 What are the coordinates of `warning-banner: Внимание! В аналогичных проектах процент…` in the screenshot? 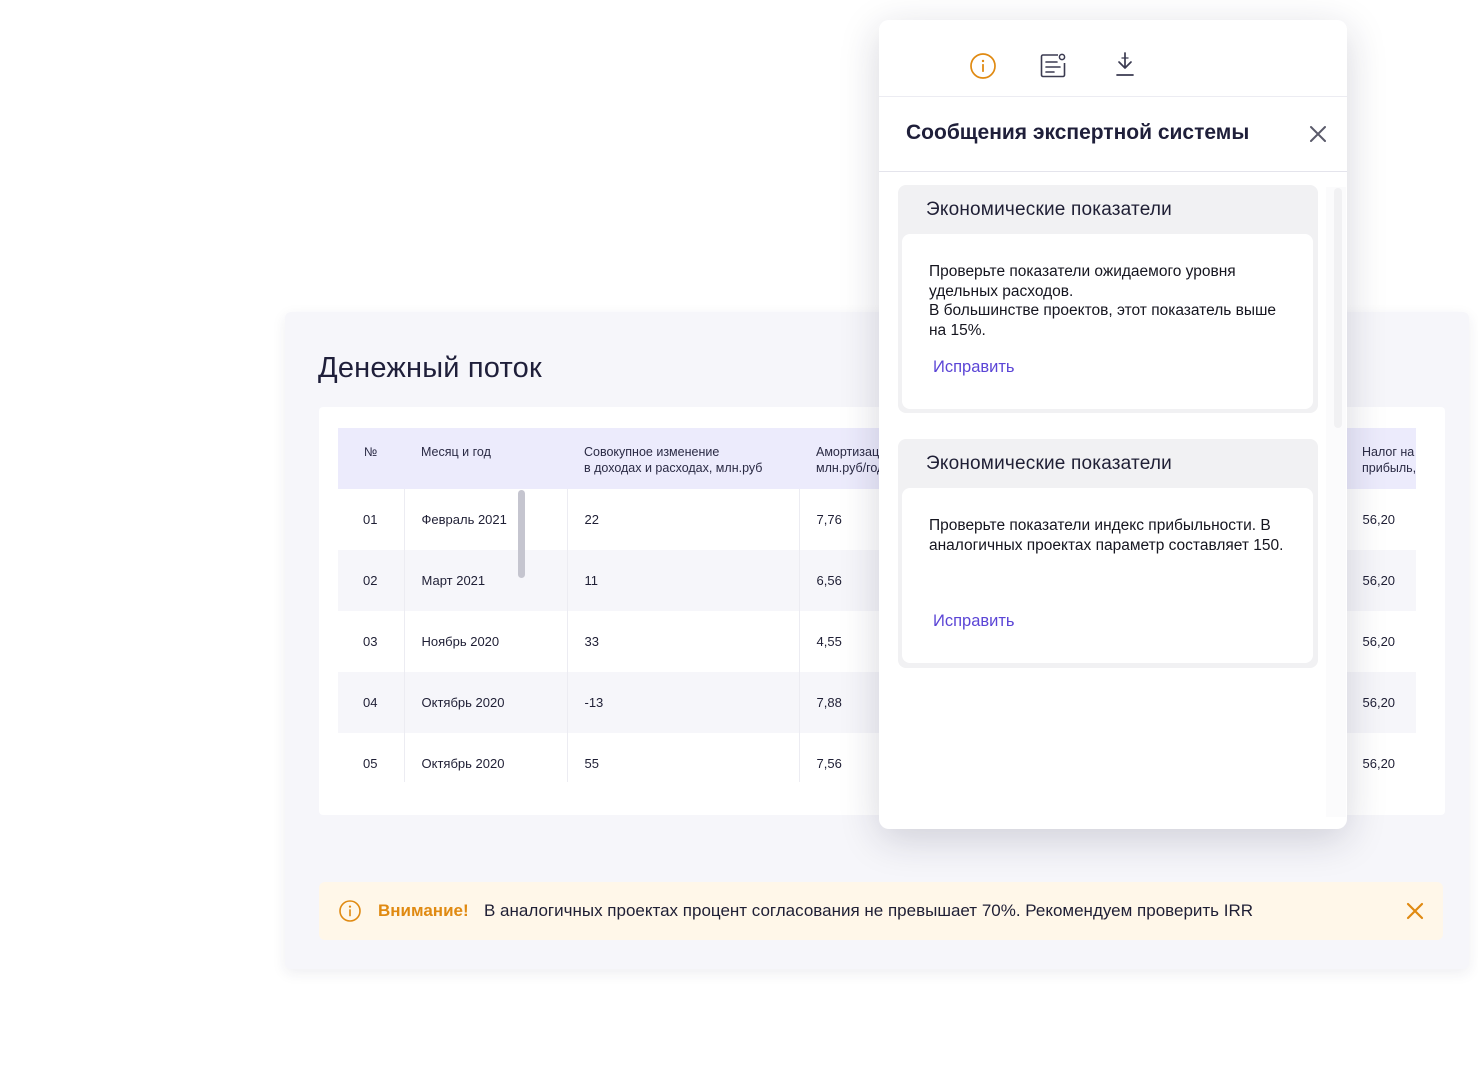 It's located at (881, 911).